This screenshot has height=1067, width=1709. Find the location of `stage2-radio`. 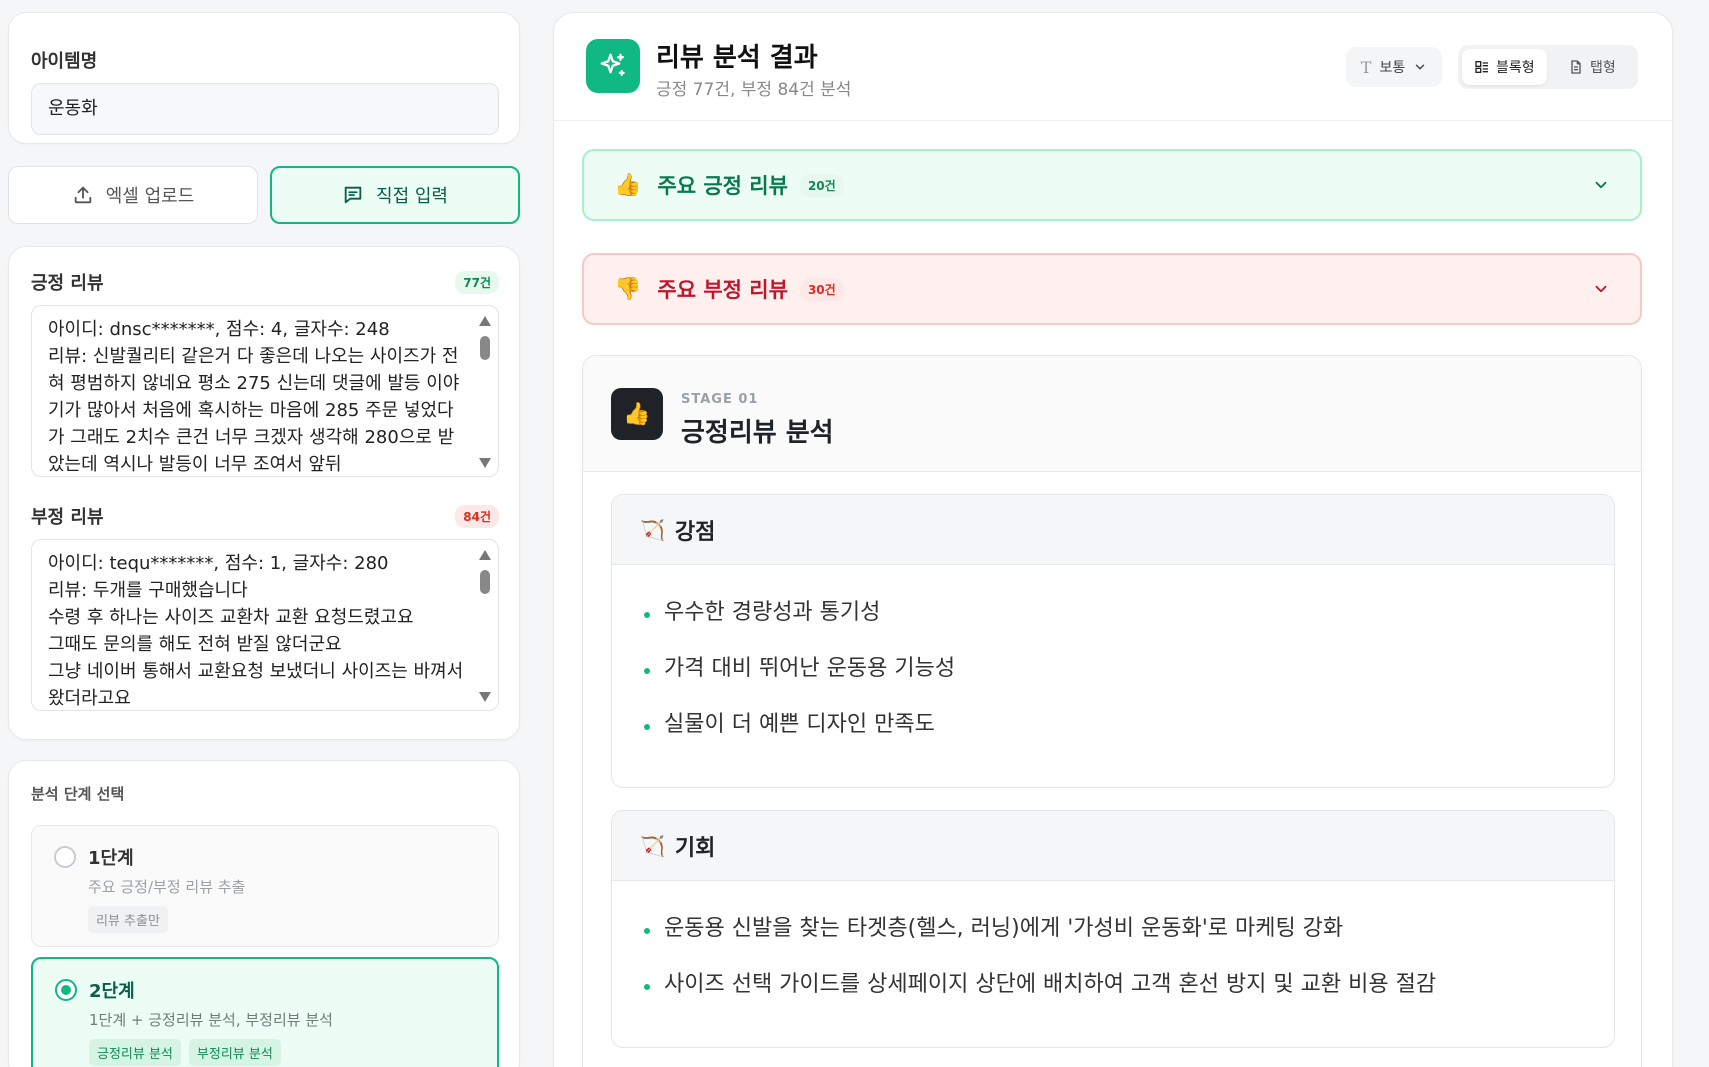

stage2-radio is located at coordinates (66, 990).